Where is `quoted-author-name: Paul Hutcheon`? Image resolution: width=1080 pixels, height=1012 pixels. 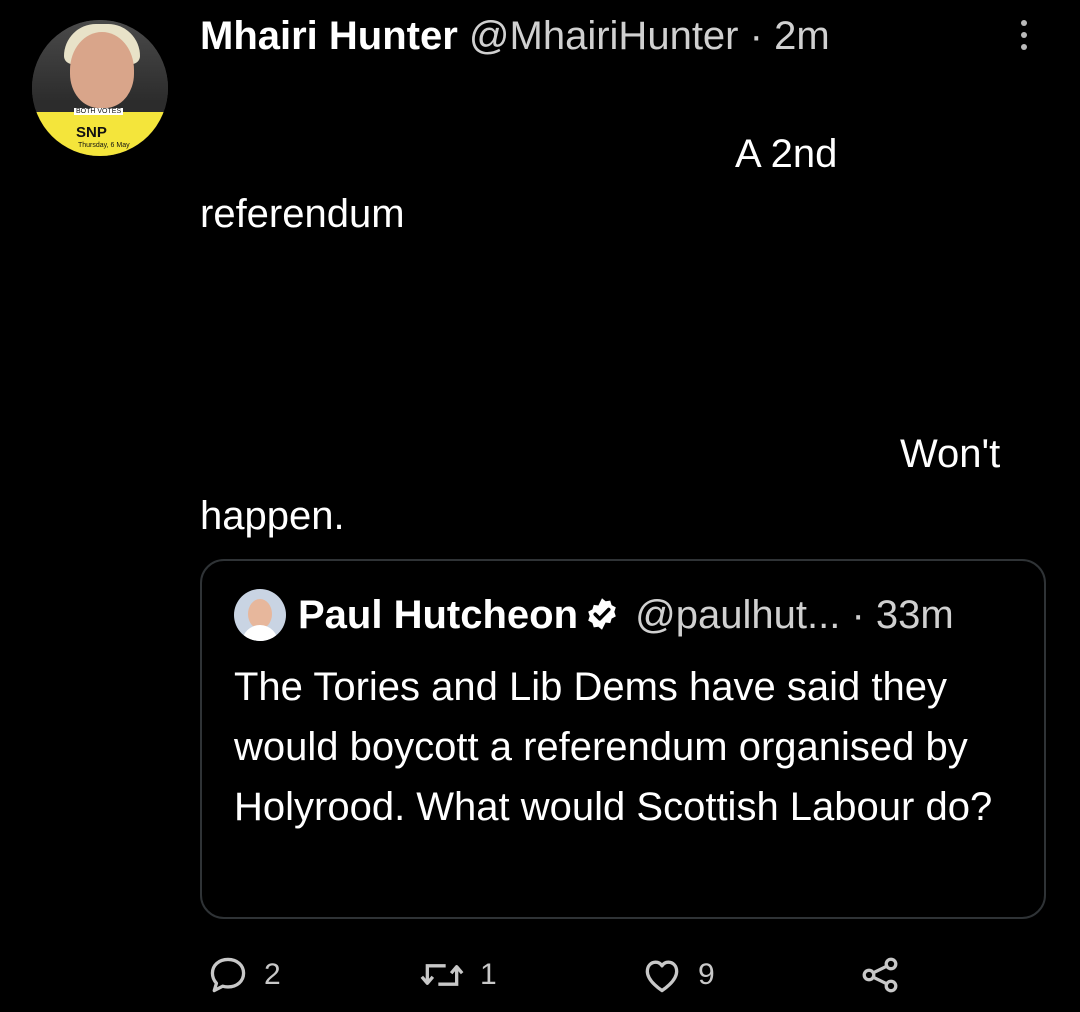
quoted-author-name: Paul Hutcheon is located at coordinates (438, 615).